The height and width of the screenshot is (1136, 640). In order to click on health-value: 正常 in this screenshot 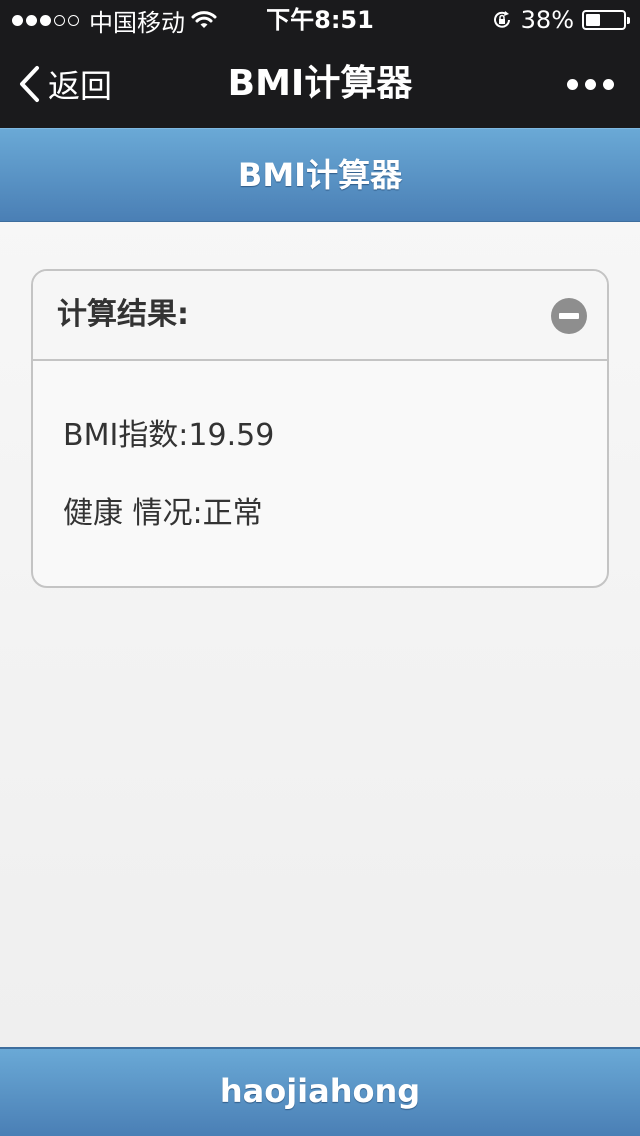, I will do `click(232, 513)`.